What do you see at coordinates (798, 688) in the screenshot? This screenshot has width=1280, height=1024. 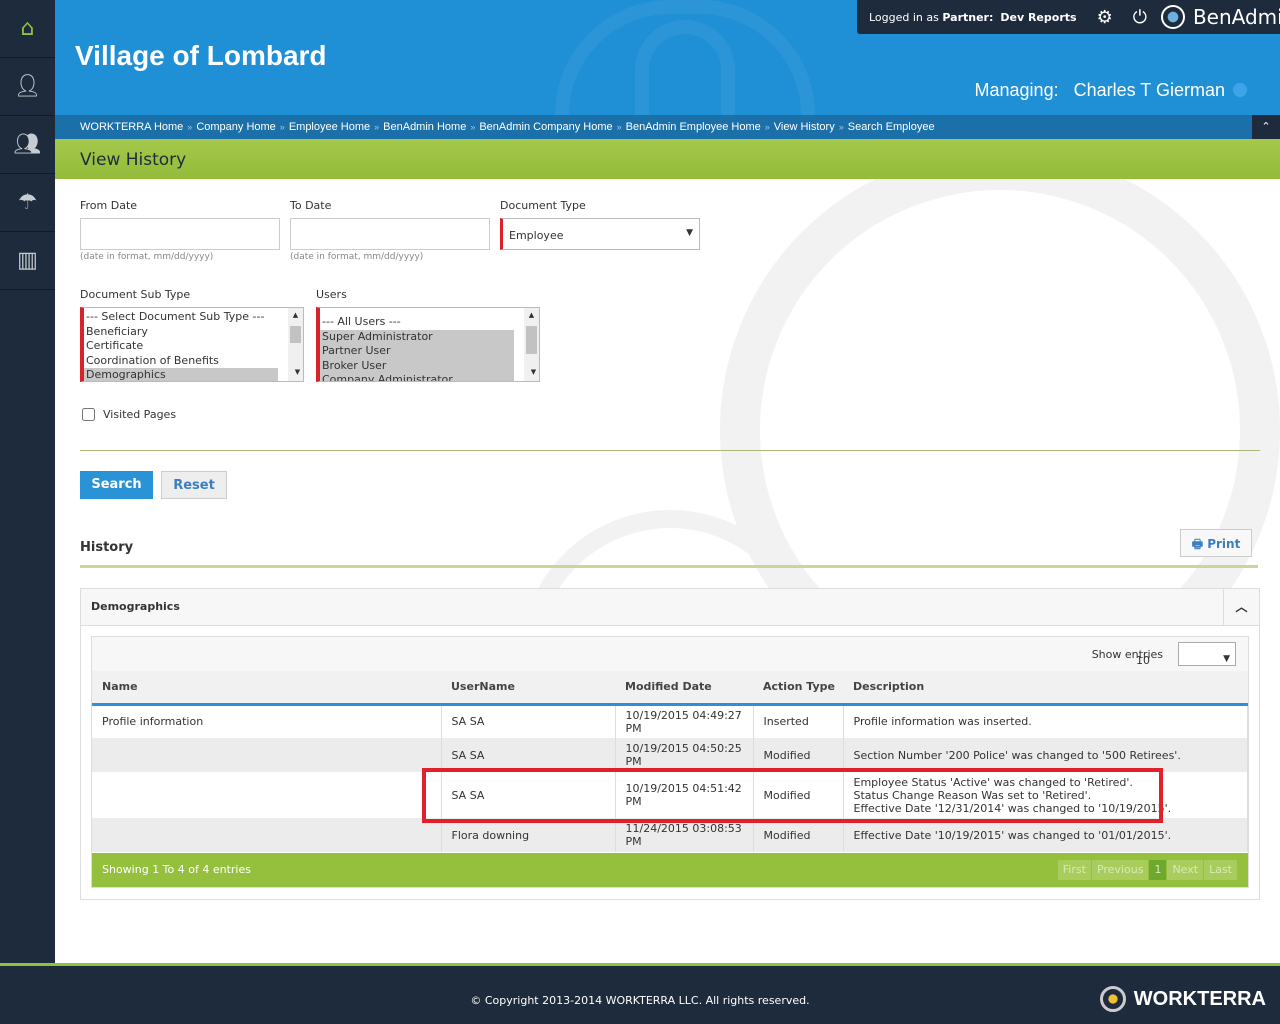 I see `column-header-action-type: Action Type` at bounding box center [798, 688].